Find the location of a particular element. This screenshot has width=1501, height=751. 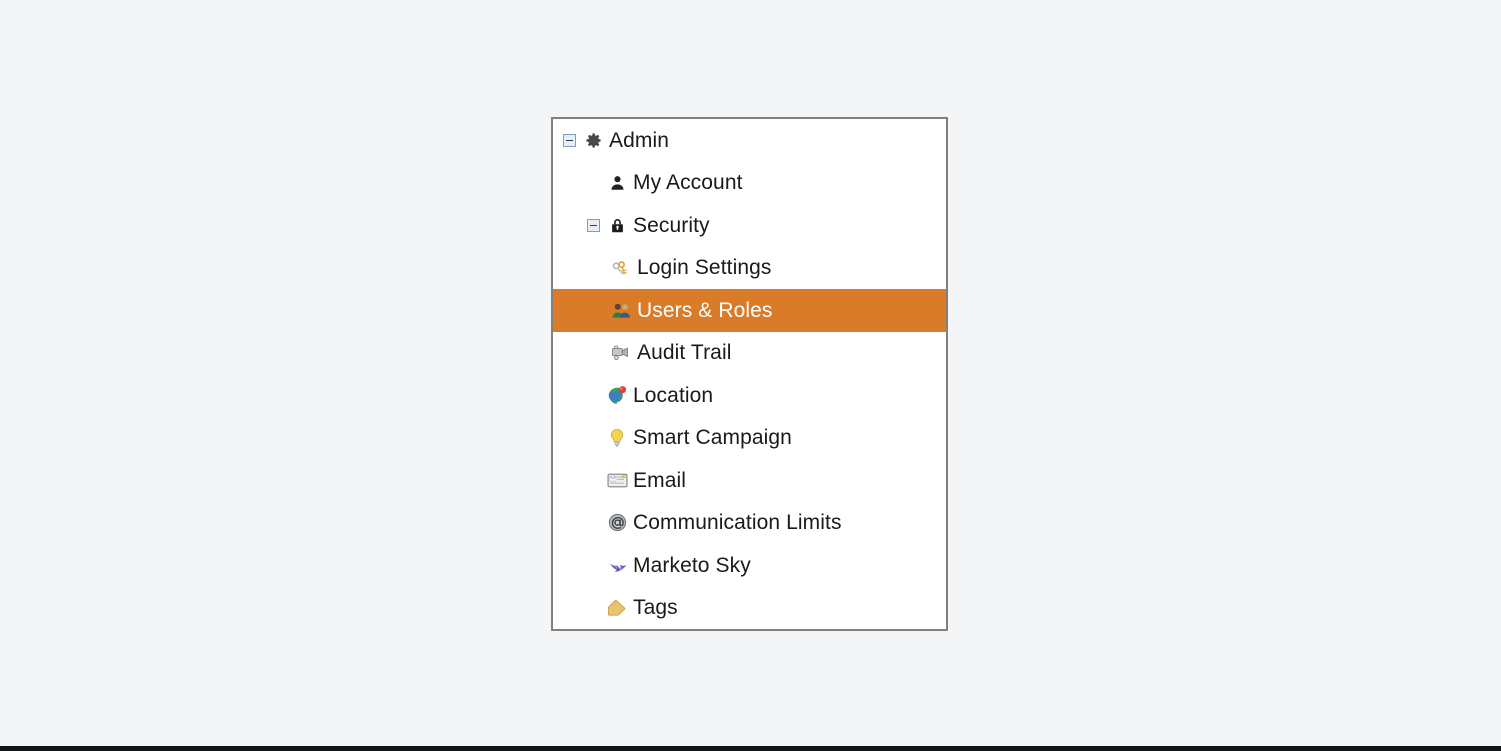

tree-item-label: Login Settings is located at coordinates (704, 268).